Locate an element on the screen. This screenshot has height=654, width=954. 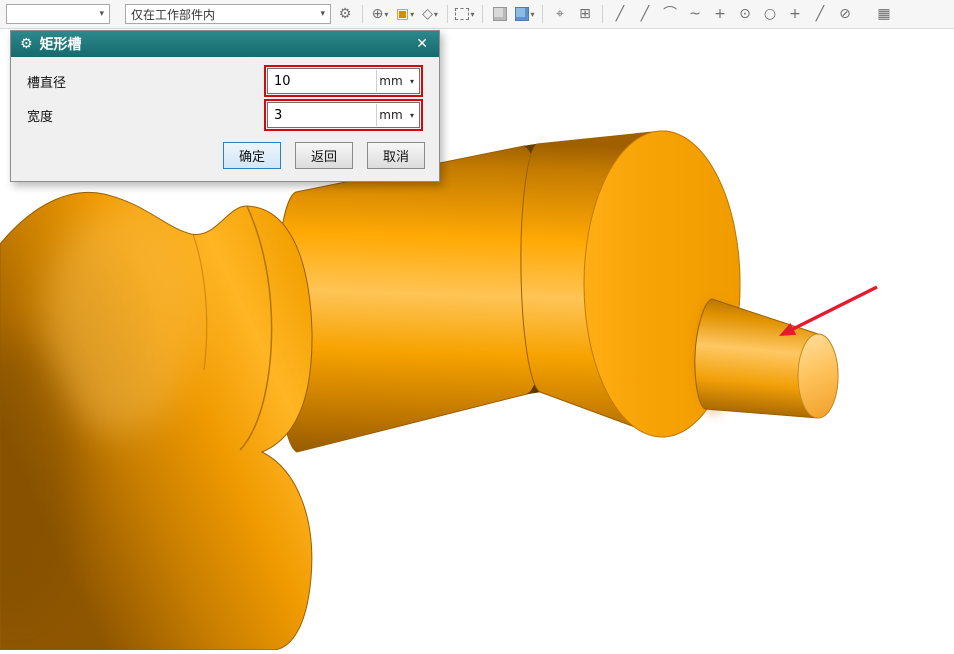
no-snap-icon: ⊘ is located at coordinates (845, 14).